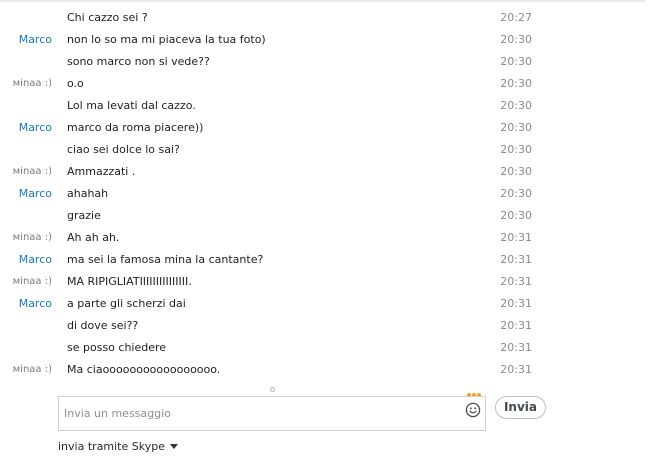 The image size is (664, 460). I want to click on send-via-dropdown: invia tramite Skype, so click(118, 447).